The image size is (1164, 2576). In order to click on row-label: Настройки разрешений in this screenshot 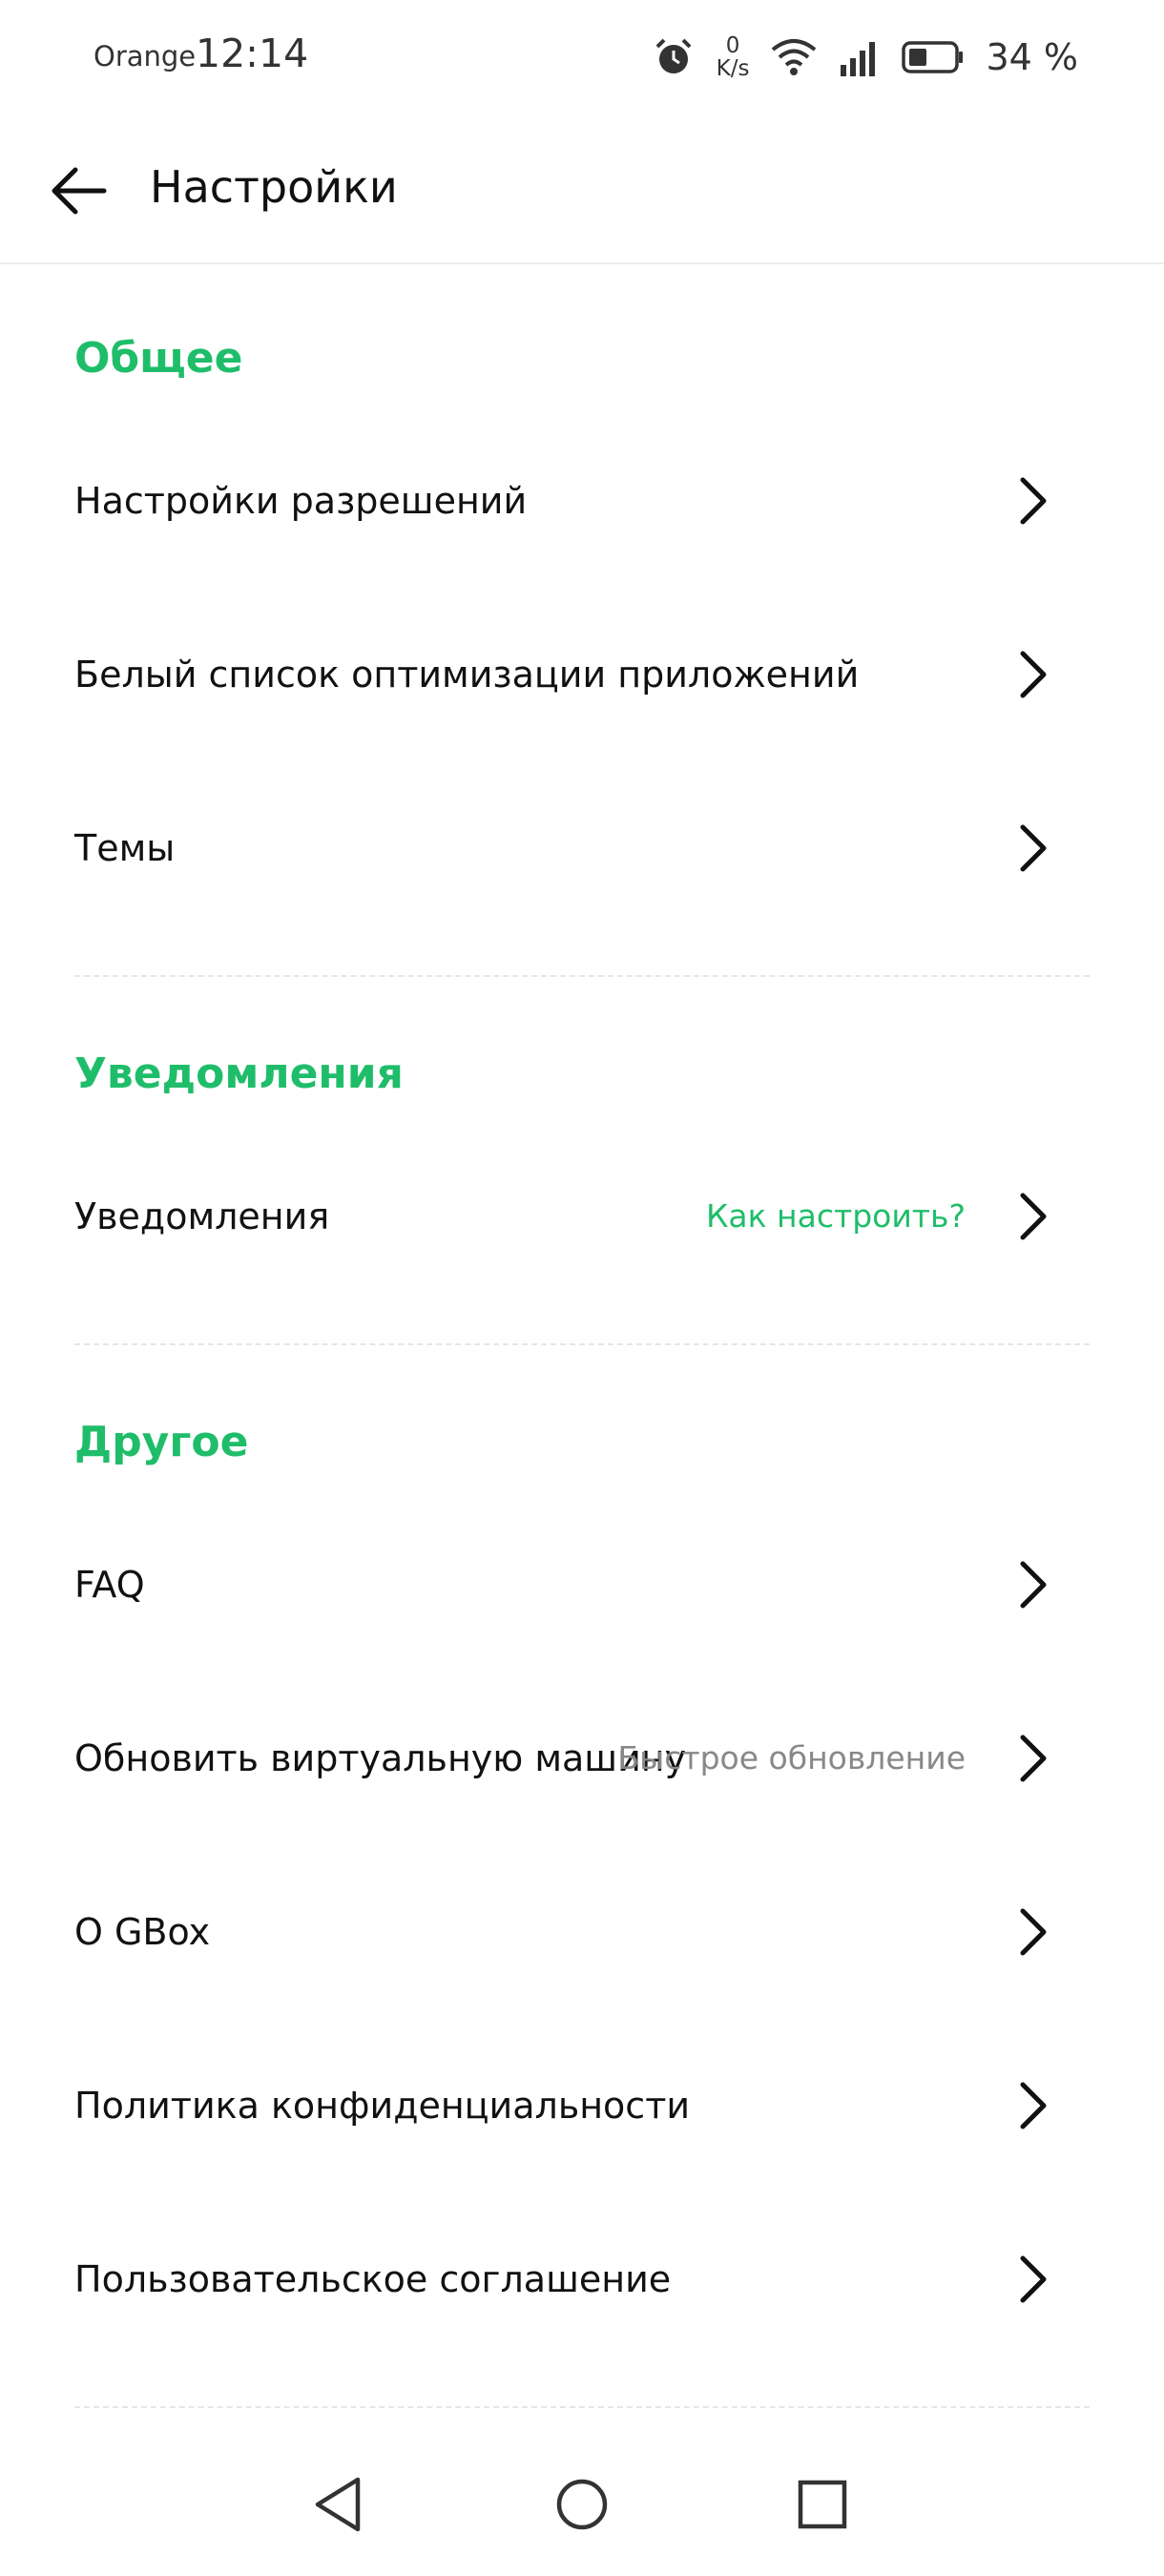, I will do `click(301, 501)`.